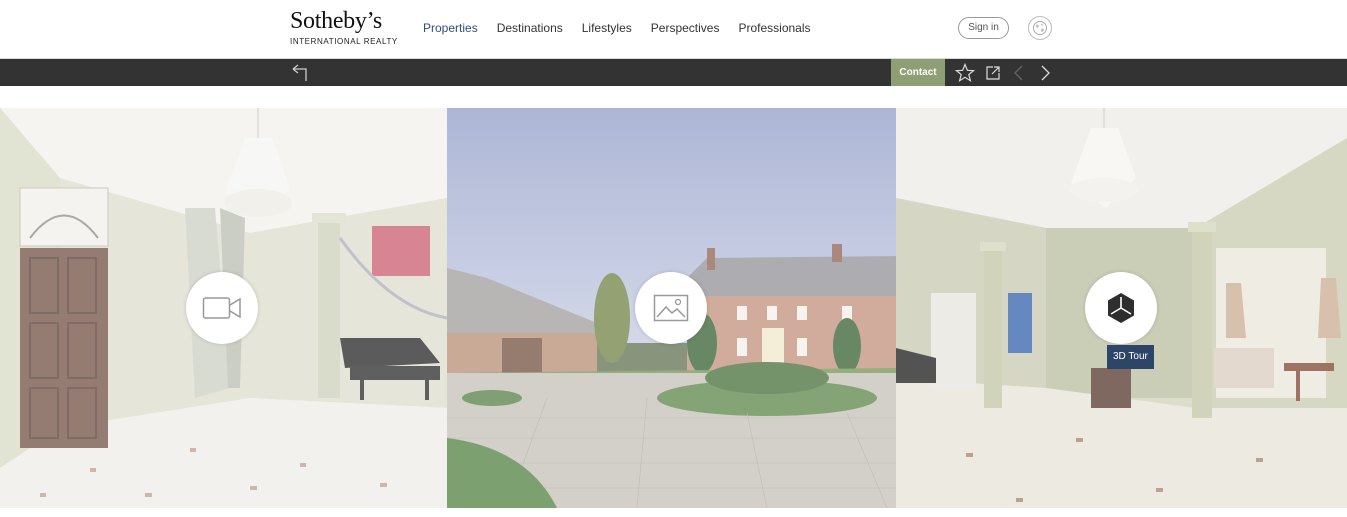 This screenshot has width=1347, height=517. What do you see at coordinates (1019, 73) in the screenshot?
I see `previous-arrow-icon` at bounding box center [1019, 73].